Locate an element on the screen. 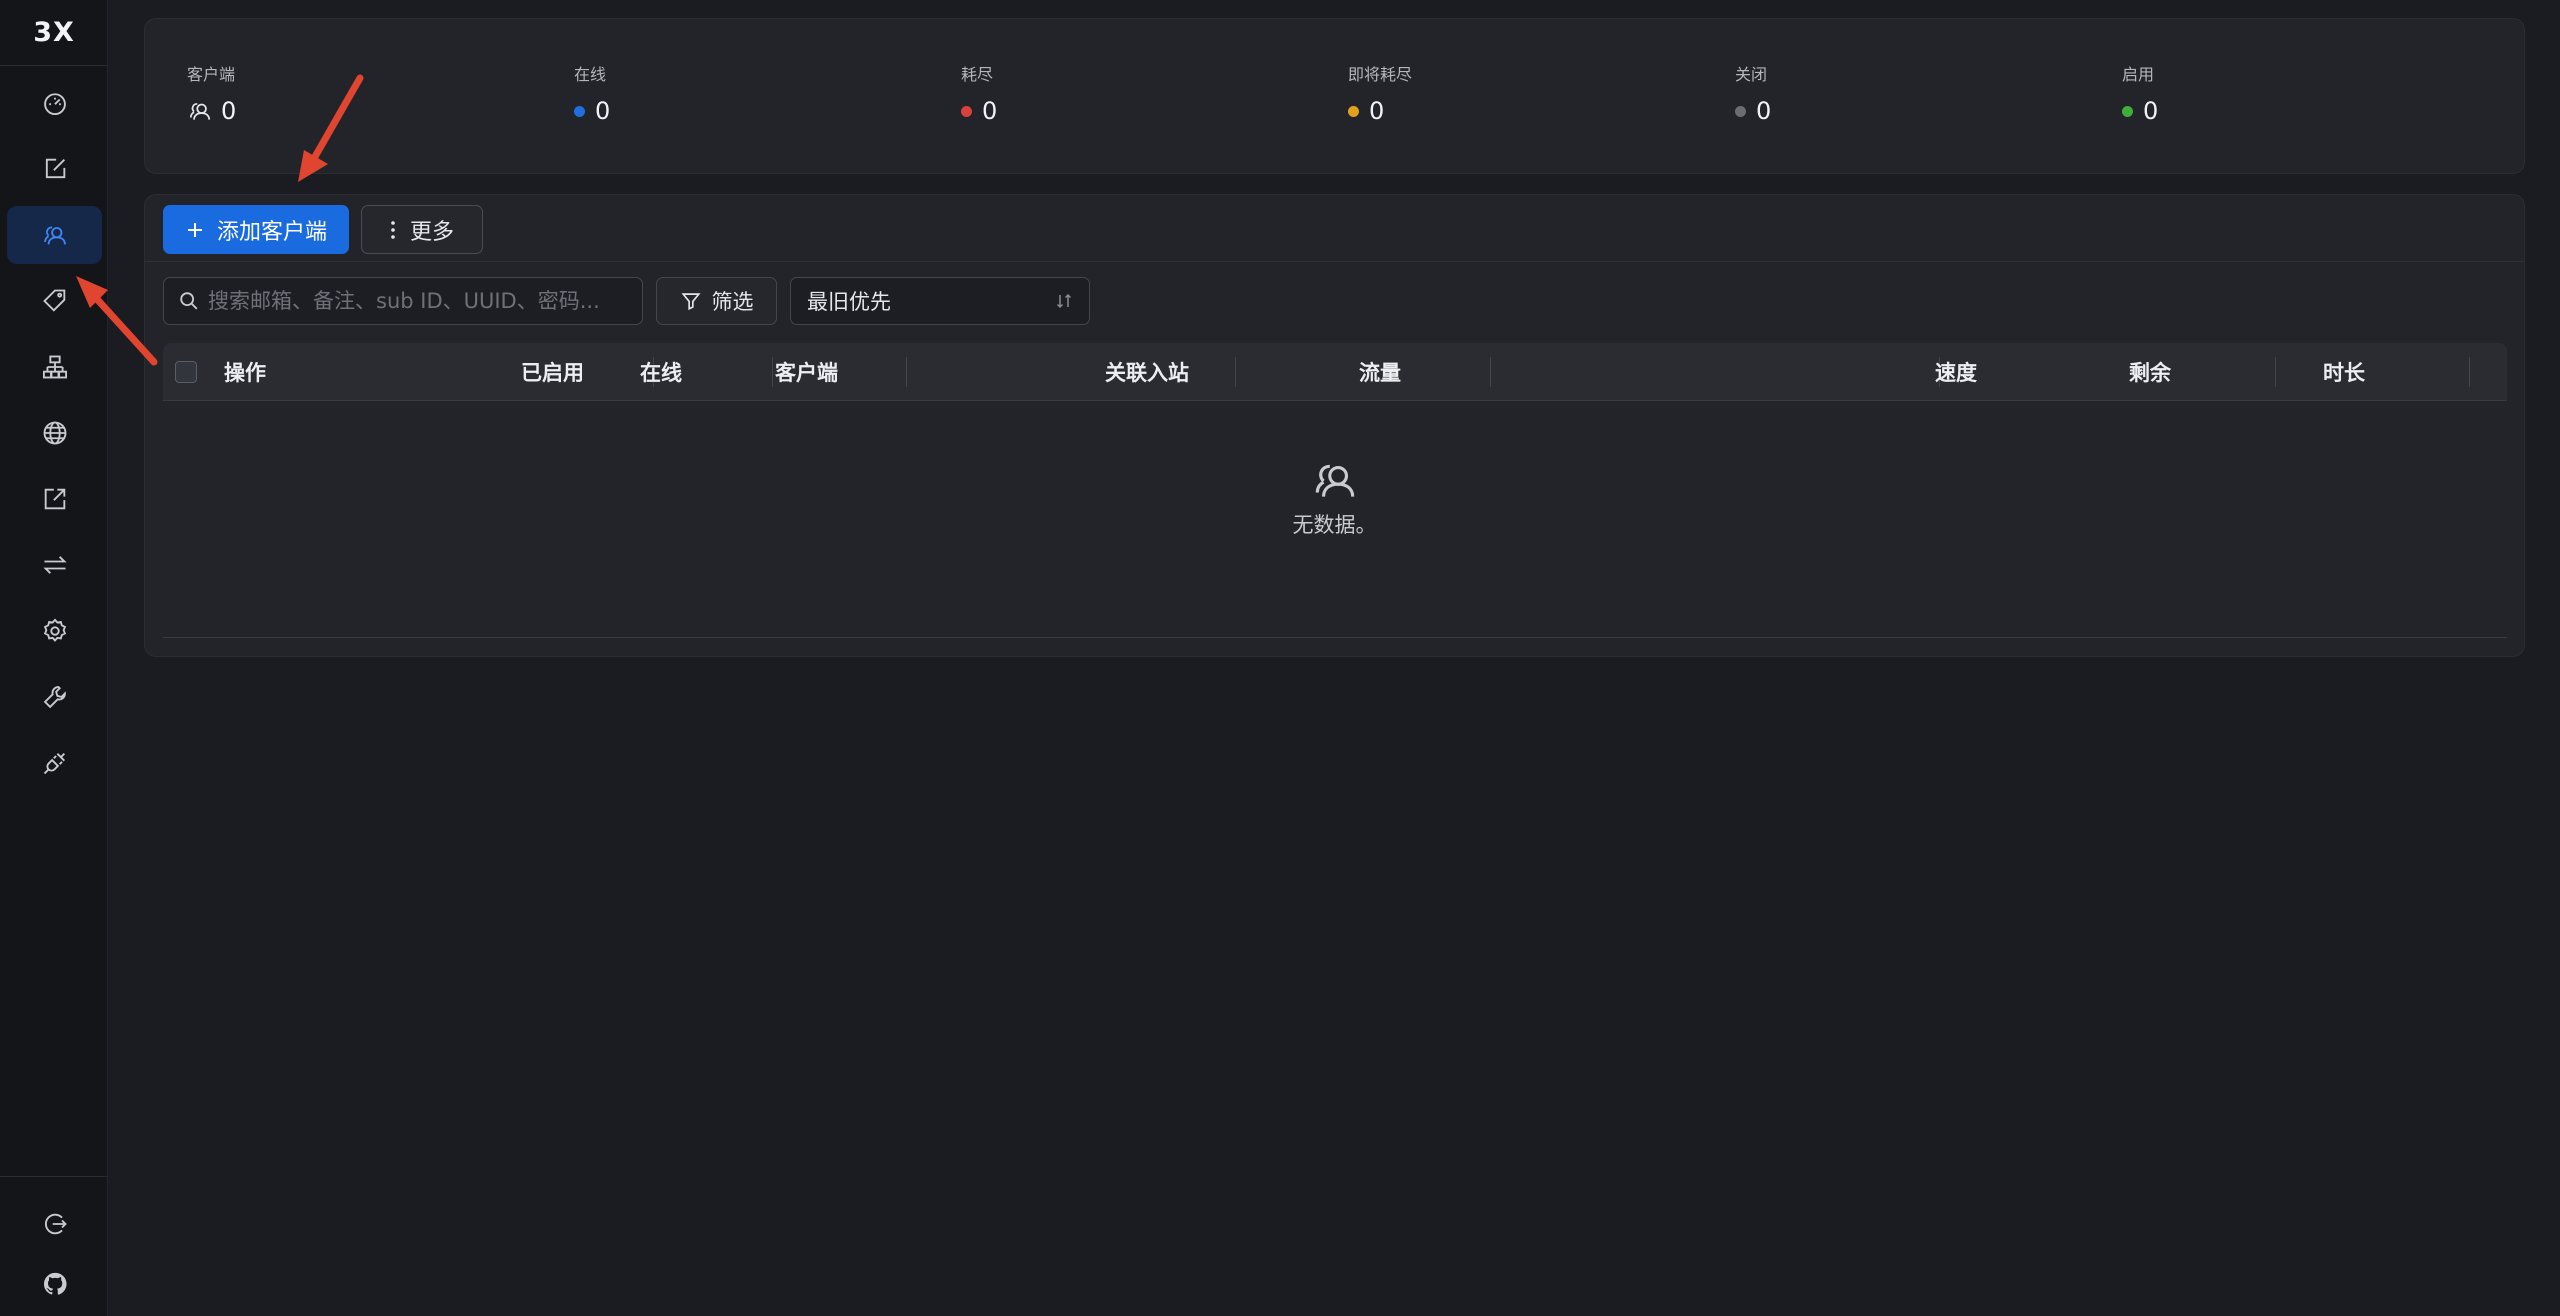 This screenshot has height=1316, width=2560. more-label: 更多 is located at coordinates (431, 232).